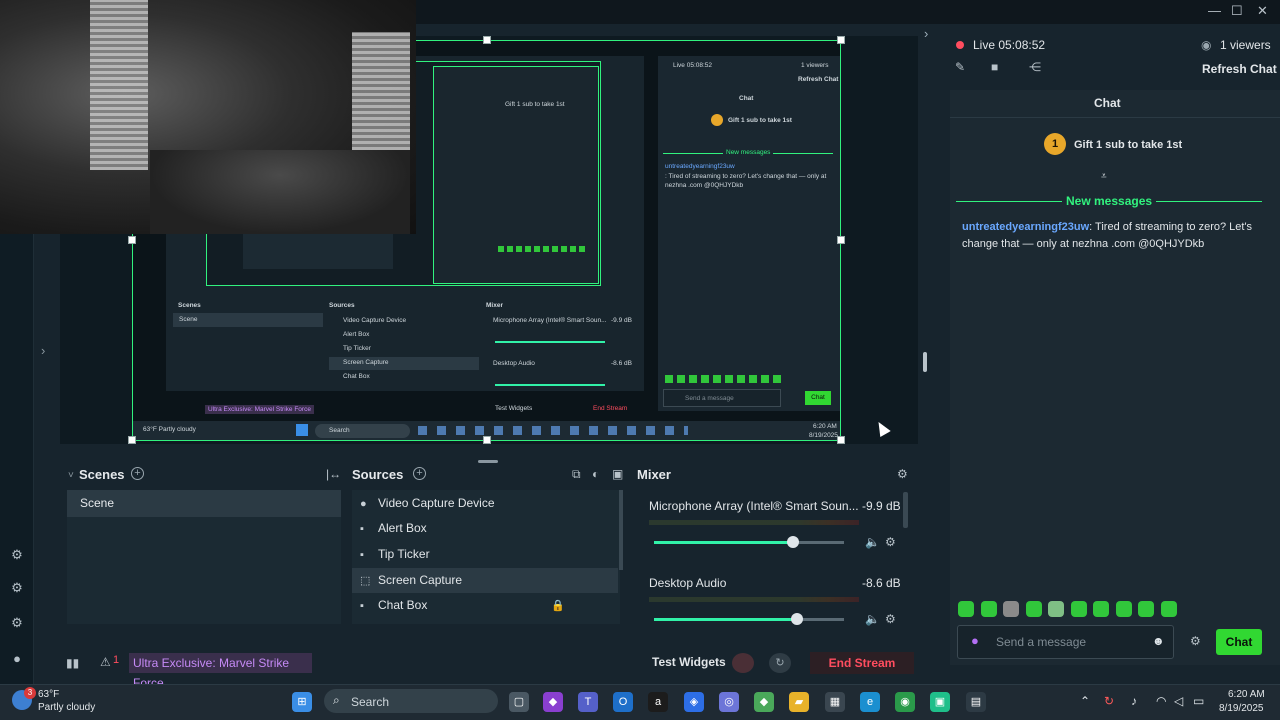  What do you see at coordinates (1245, 45) in the screenshot?
I see `viewer-count: 1 viewers` at bounding box center [1245, 45].